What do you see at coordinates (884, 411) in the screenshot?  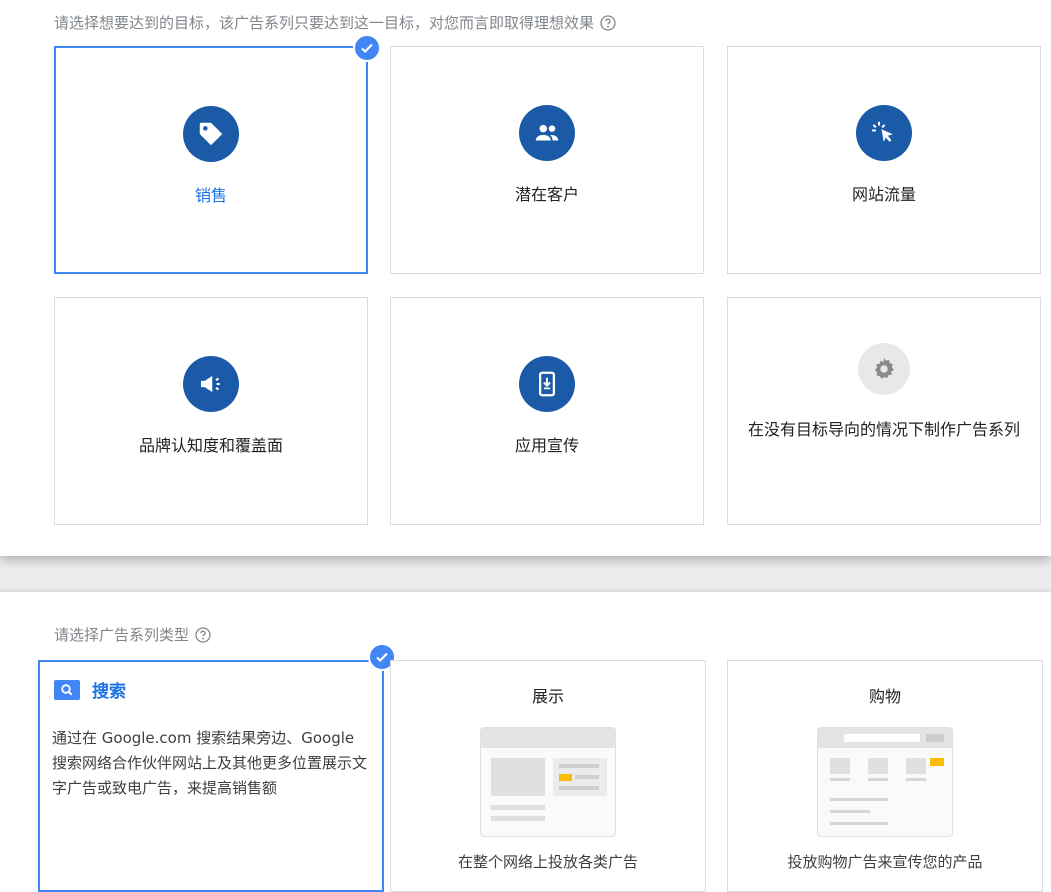 I see `goal-card-no-goal: 在没有目标导向的情况下制作广告系列` at bounding box center [884, 411].